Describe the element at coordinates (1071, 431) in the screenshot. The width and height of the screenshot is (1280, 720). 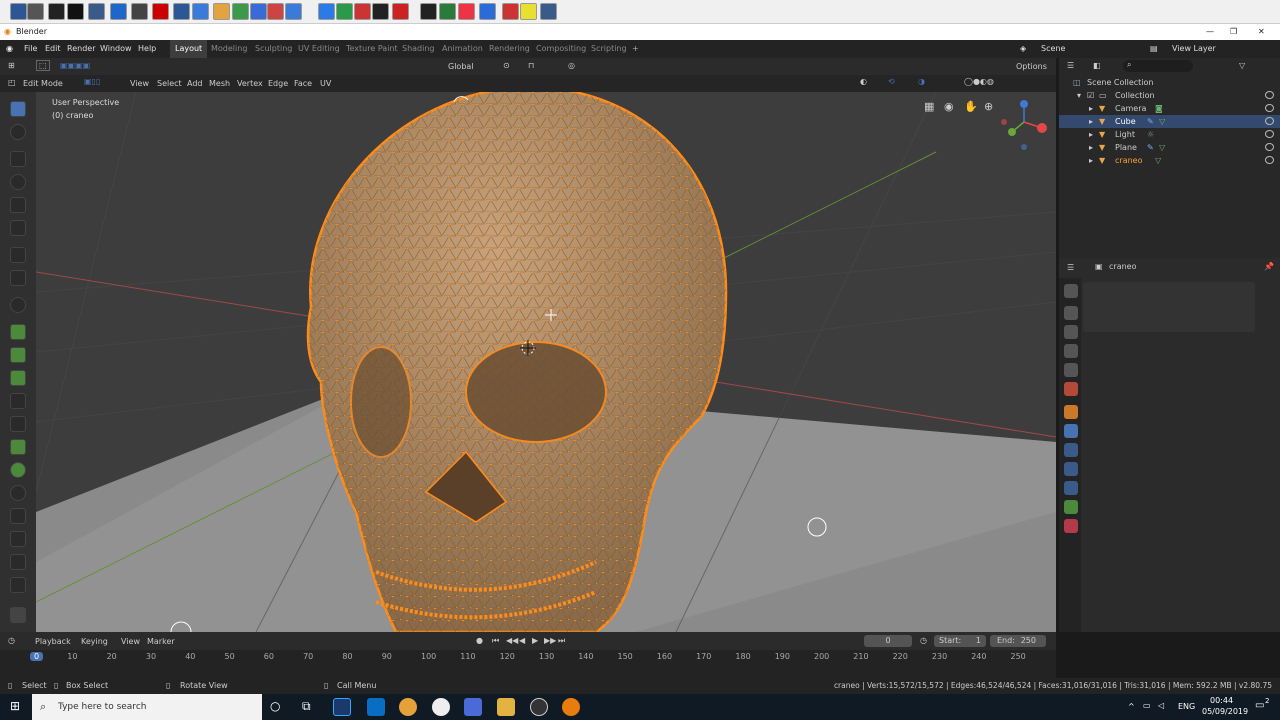
I see `modifier-tab-icon` at that location.